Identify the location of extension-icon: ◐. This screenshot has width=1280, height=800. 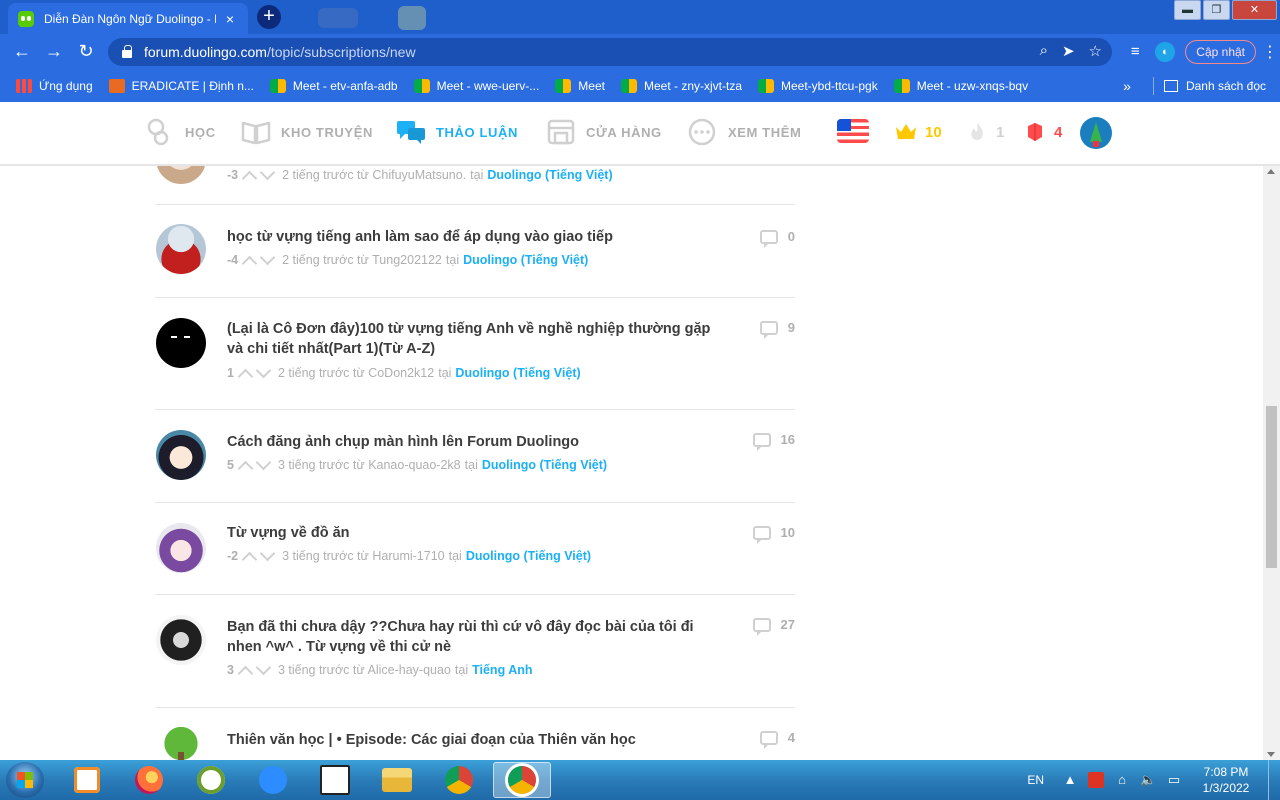
(1165, 52).